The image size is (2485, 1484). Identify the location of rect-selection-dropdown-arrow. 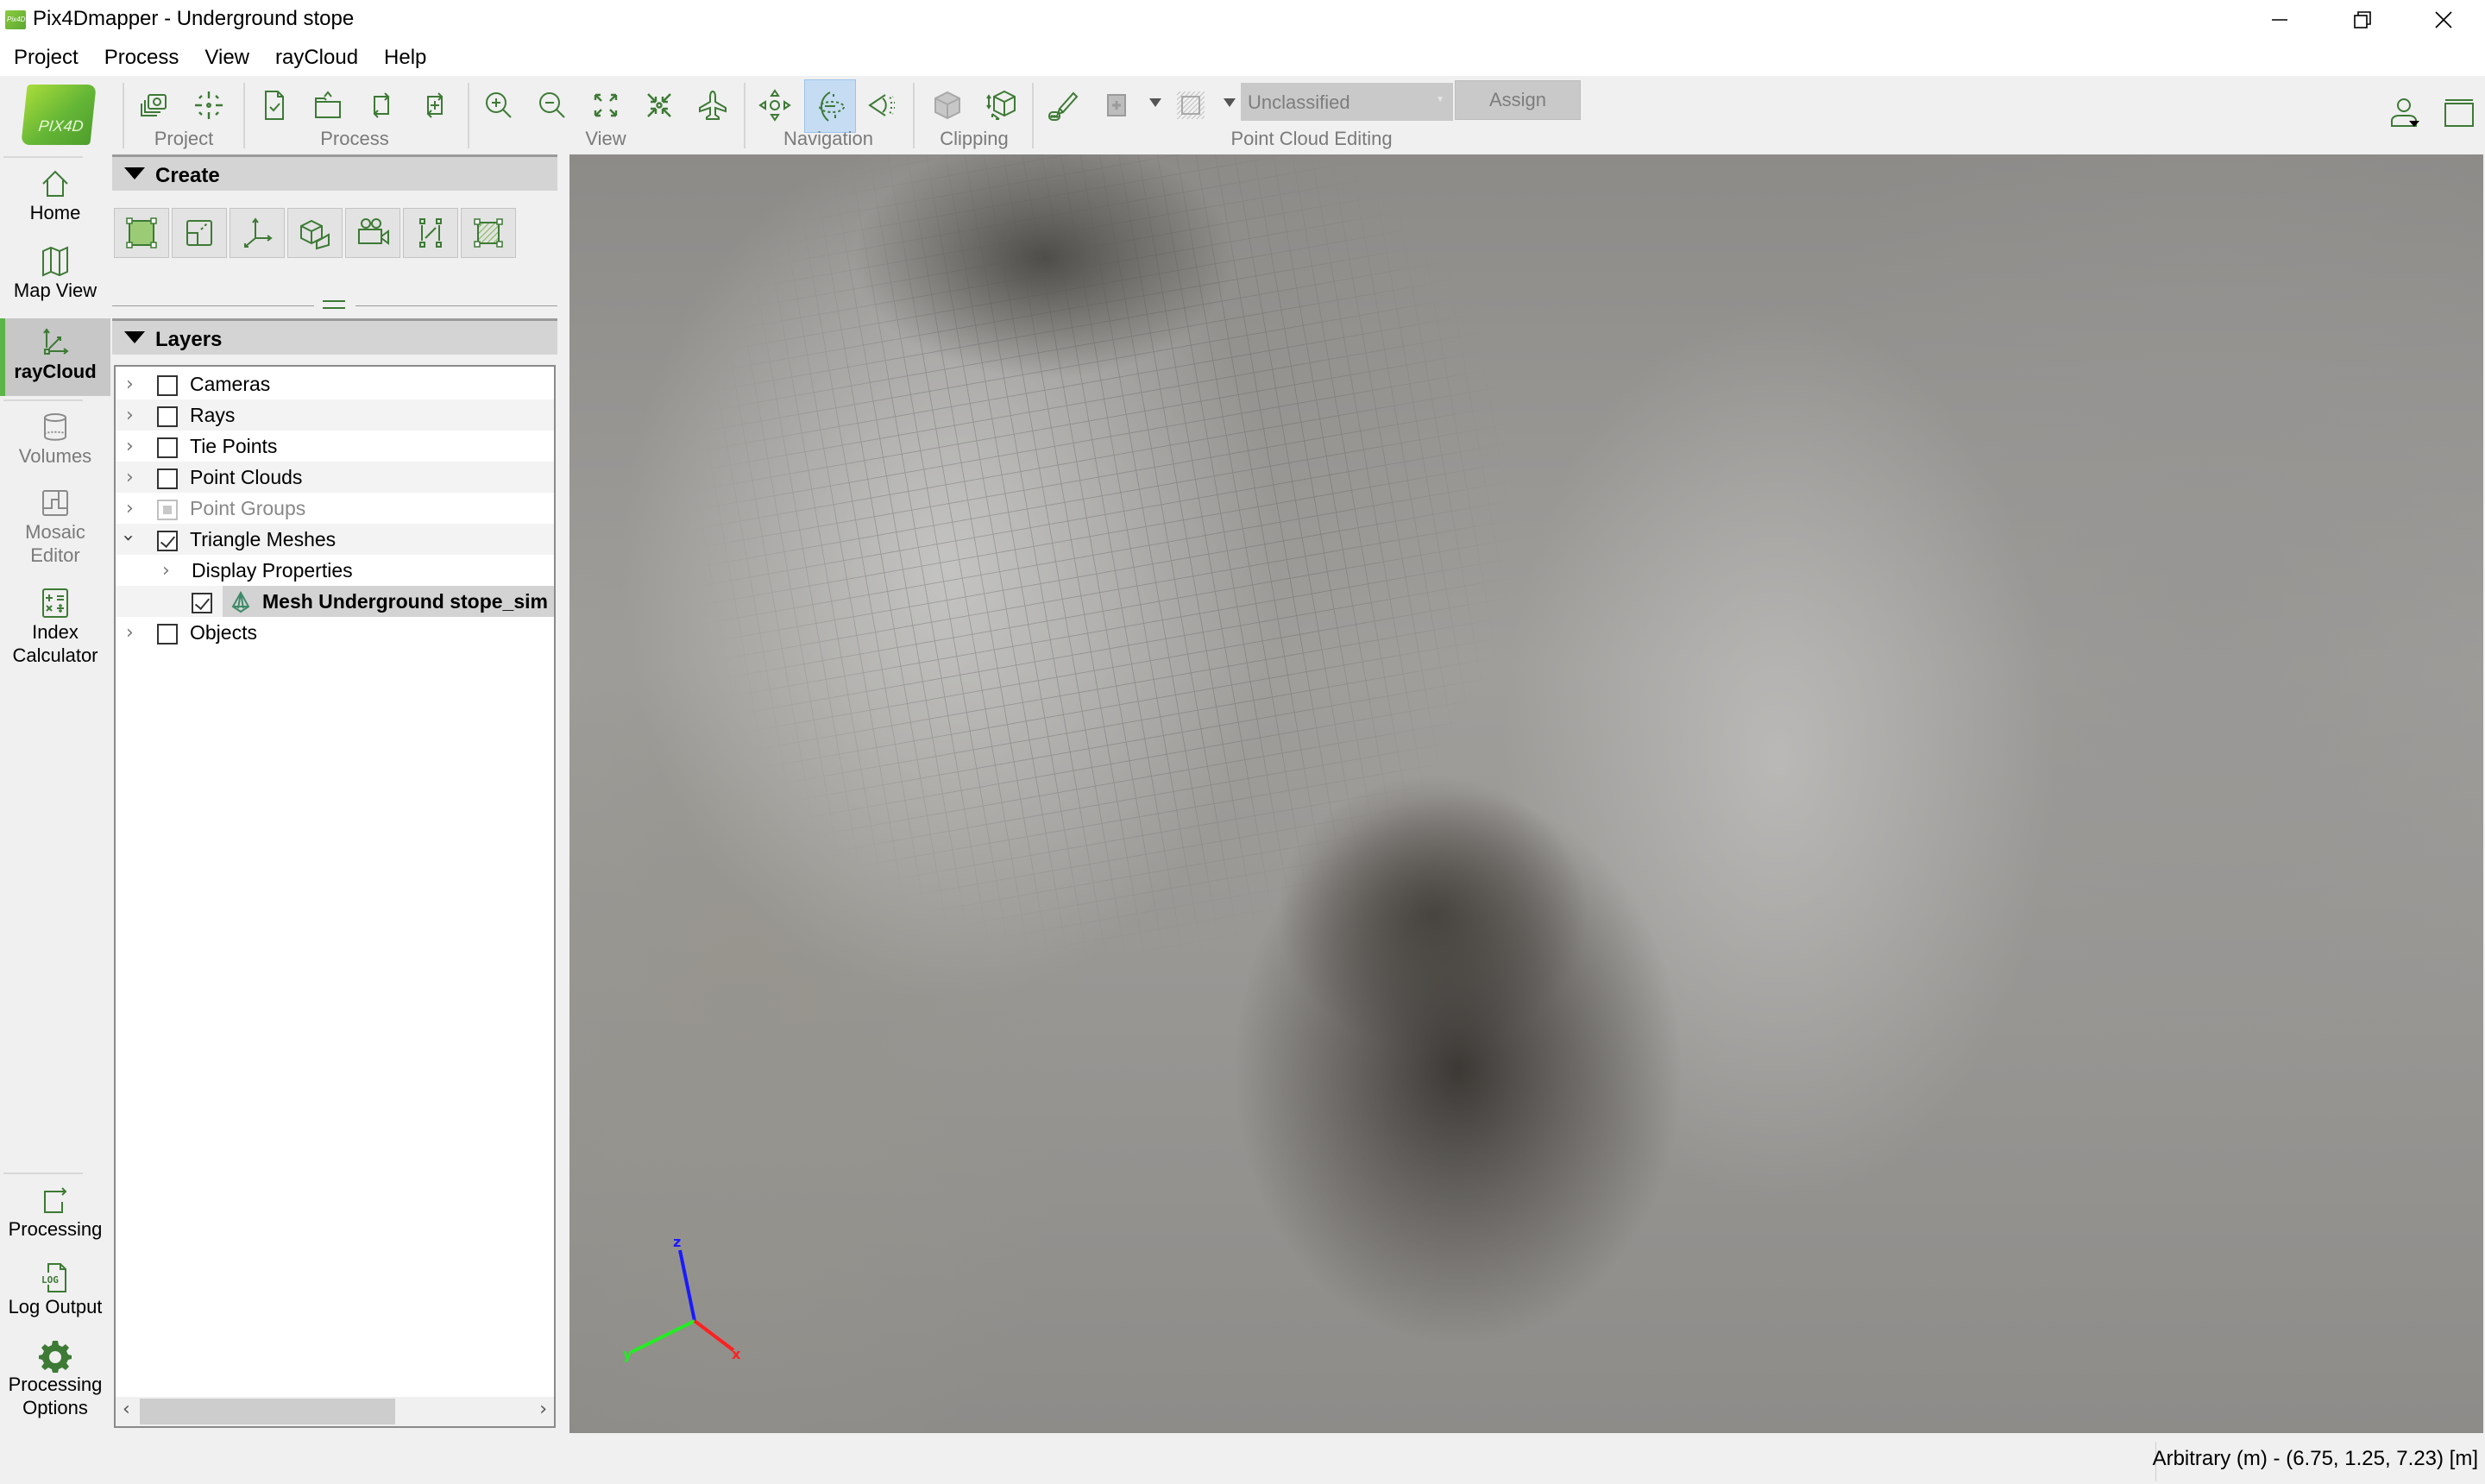
(1230, 102).